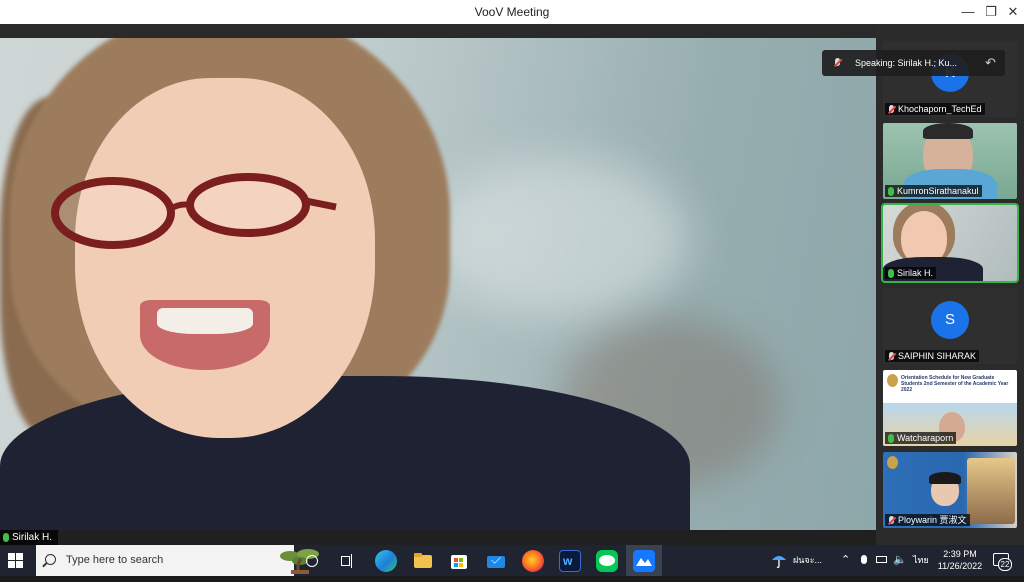 This screenshot has height=582, width=1024. I want to click on line-app-icon, so click(607, 561).